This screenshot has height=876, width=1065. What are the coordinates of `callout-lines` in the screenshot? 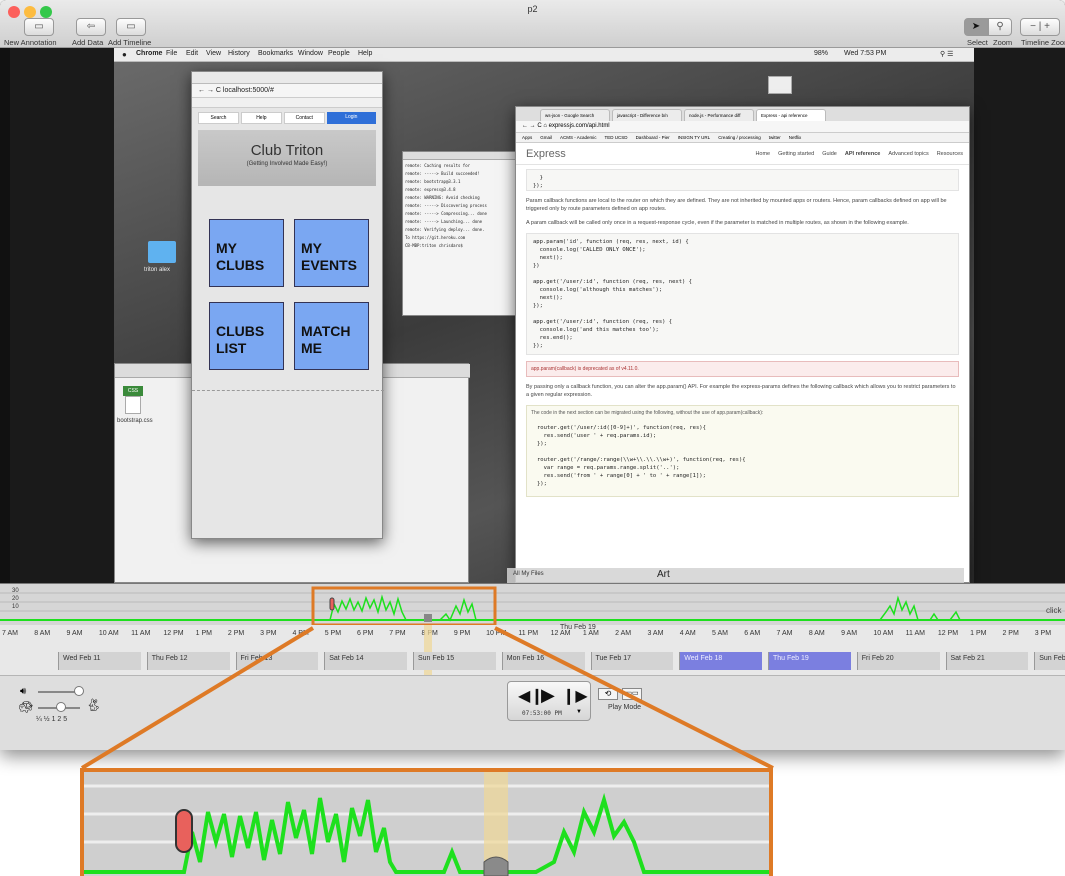 It's located at (427, 698).